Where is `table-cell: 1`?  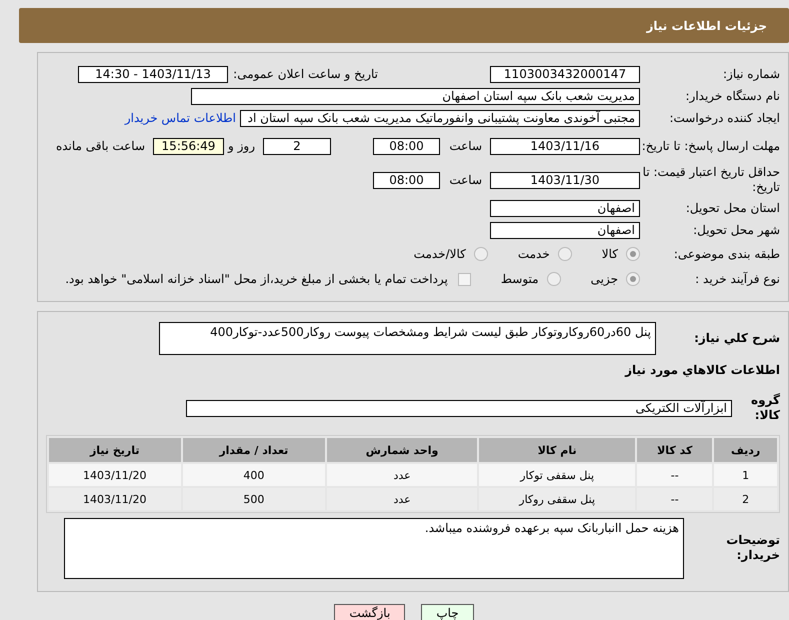 table-cell: 1 is located at coordinates (745, 475).